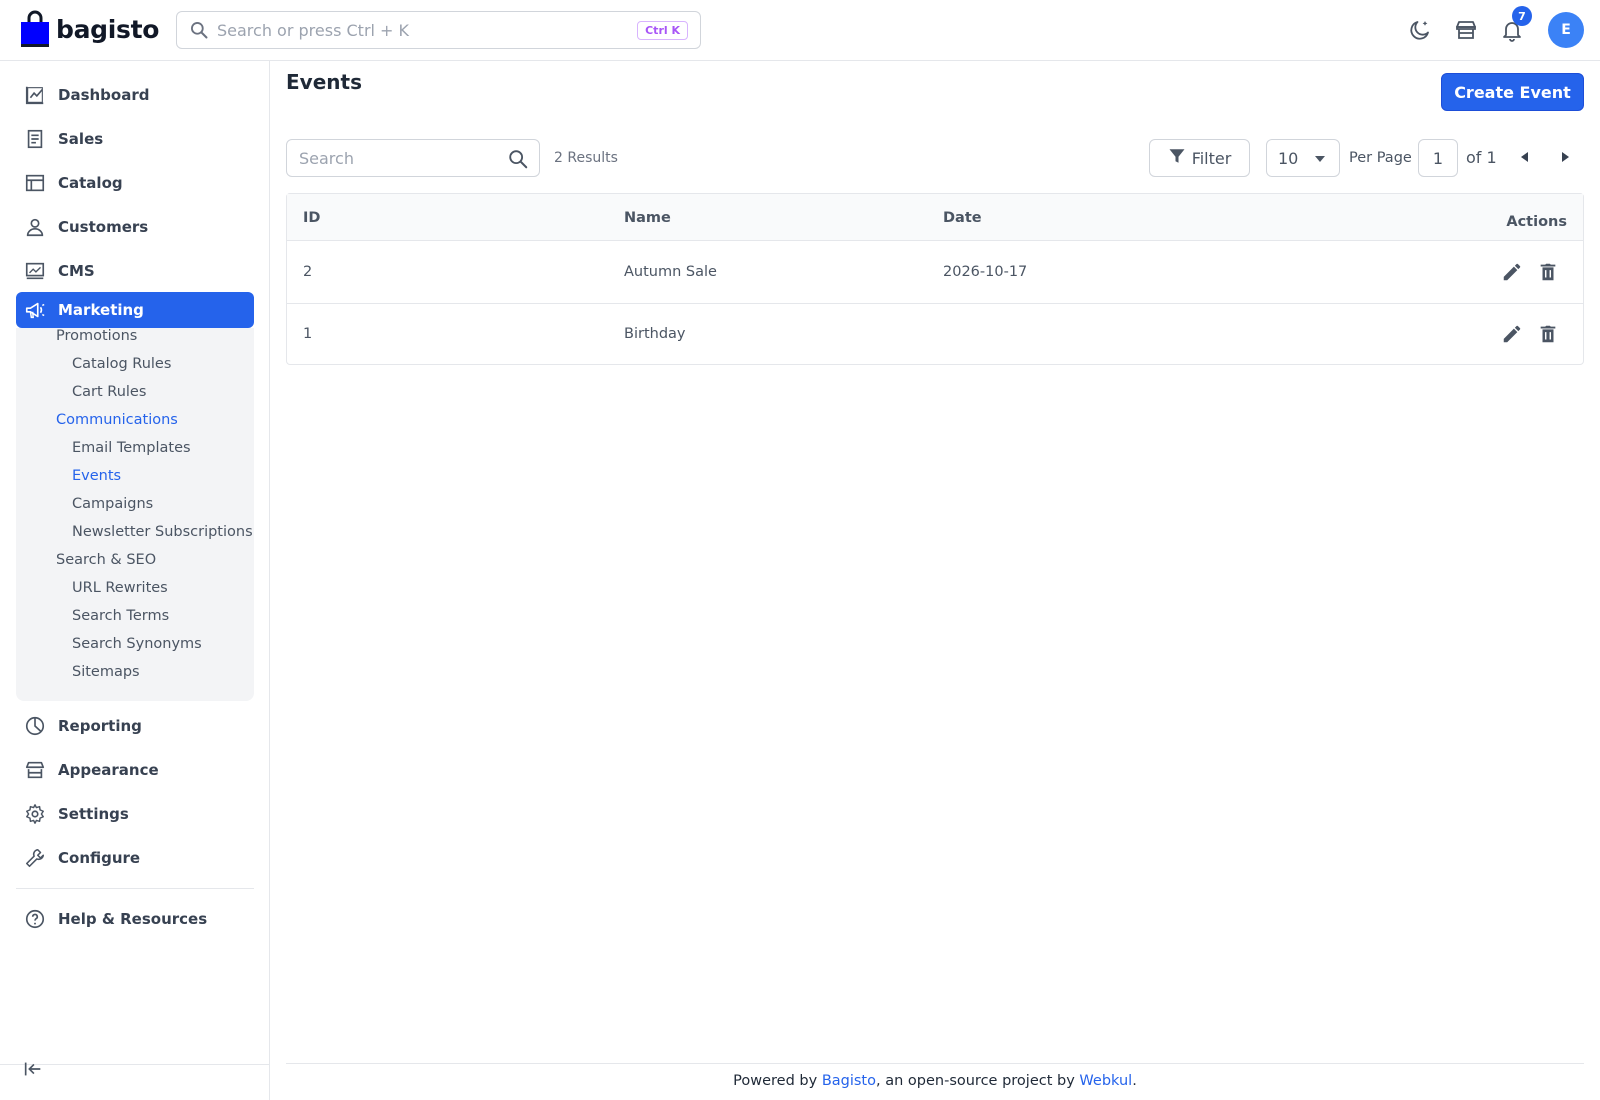  I want to click on cell-id: 1, so click(308, 334).